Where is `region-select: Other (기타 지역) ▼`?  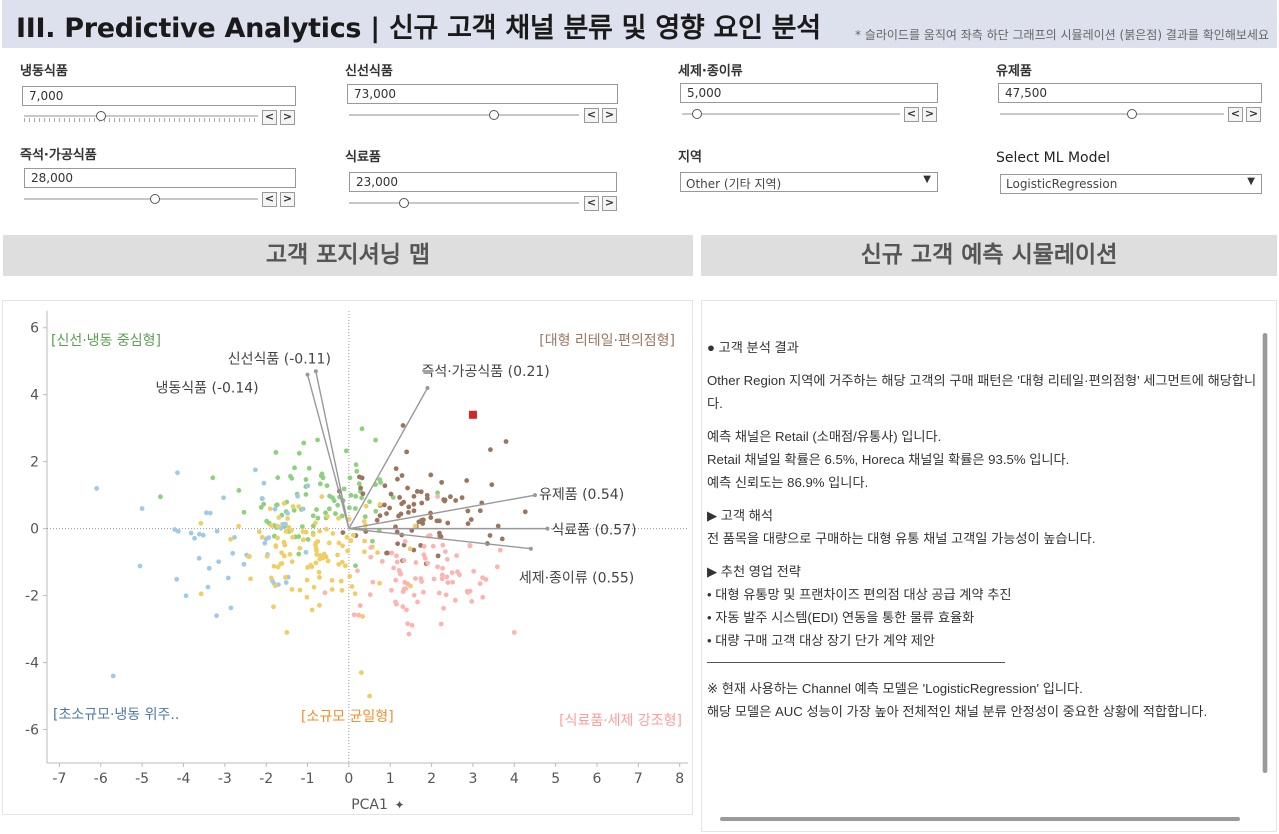 region-select: Other (기타 지역) ▼ is located at coordinates (809, 182).